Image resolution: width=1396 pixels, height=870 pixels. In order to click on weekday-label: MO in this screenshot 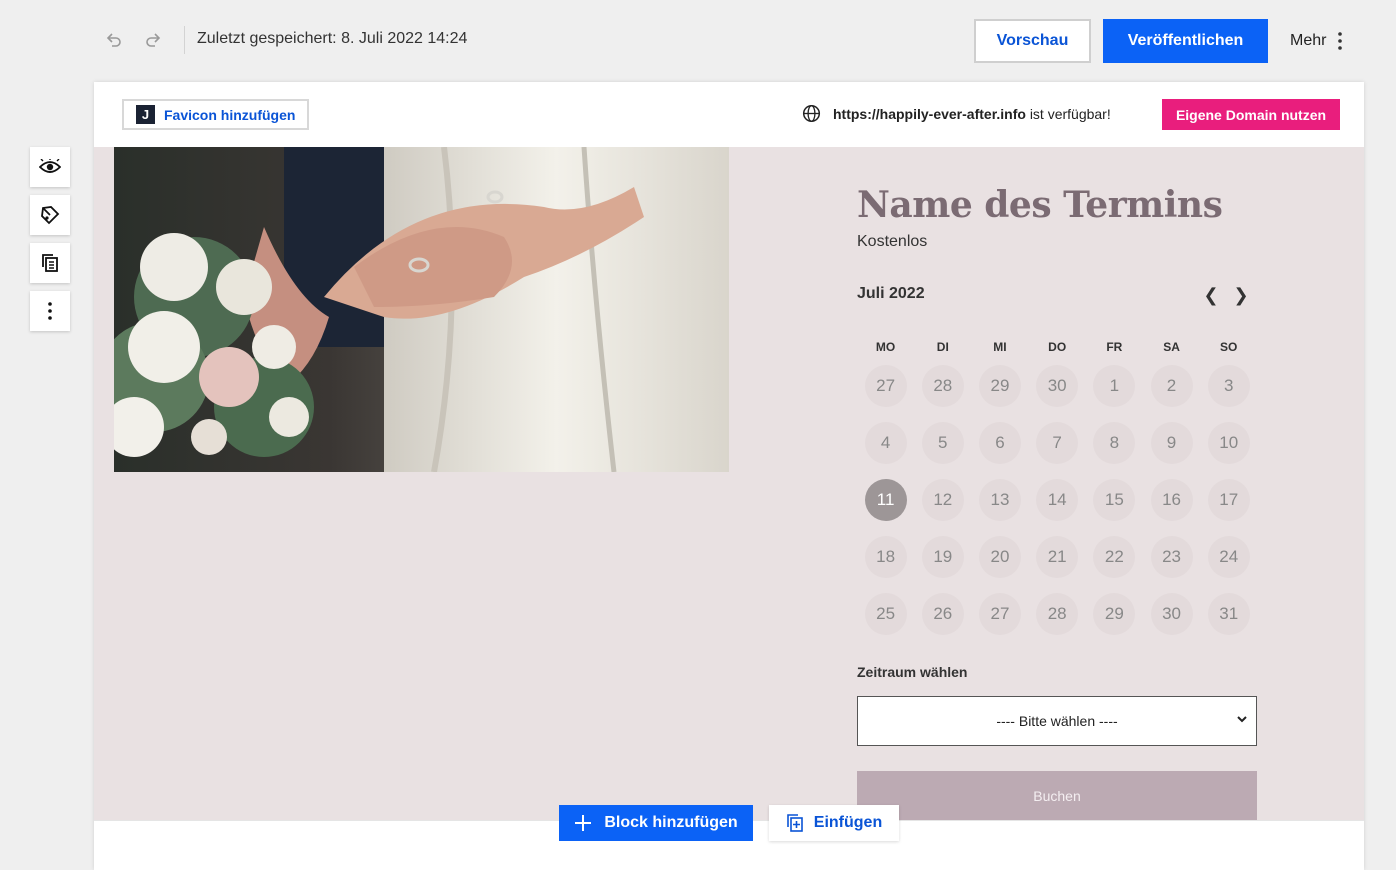, I will do `click(885, 347)`.